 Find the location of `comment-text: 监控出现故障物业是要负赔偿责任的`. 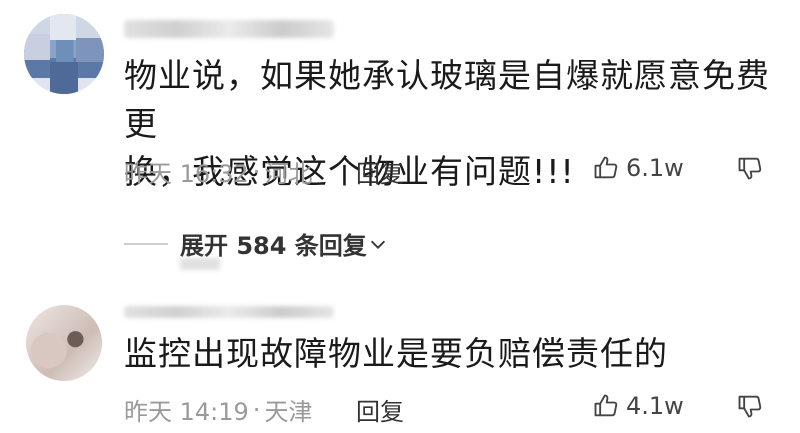

comment-text: 监控出现故障物业是要负赔偿责任的 is located at coordinates (396, 354).